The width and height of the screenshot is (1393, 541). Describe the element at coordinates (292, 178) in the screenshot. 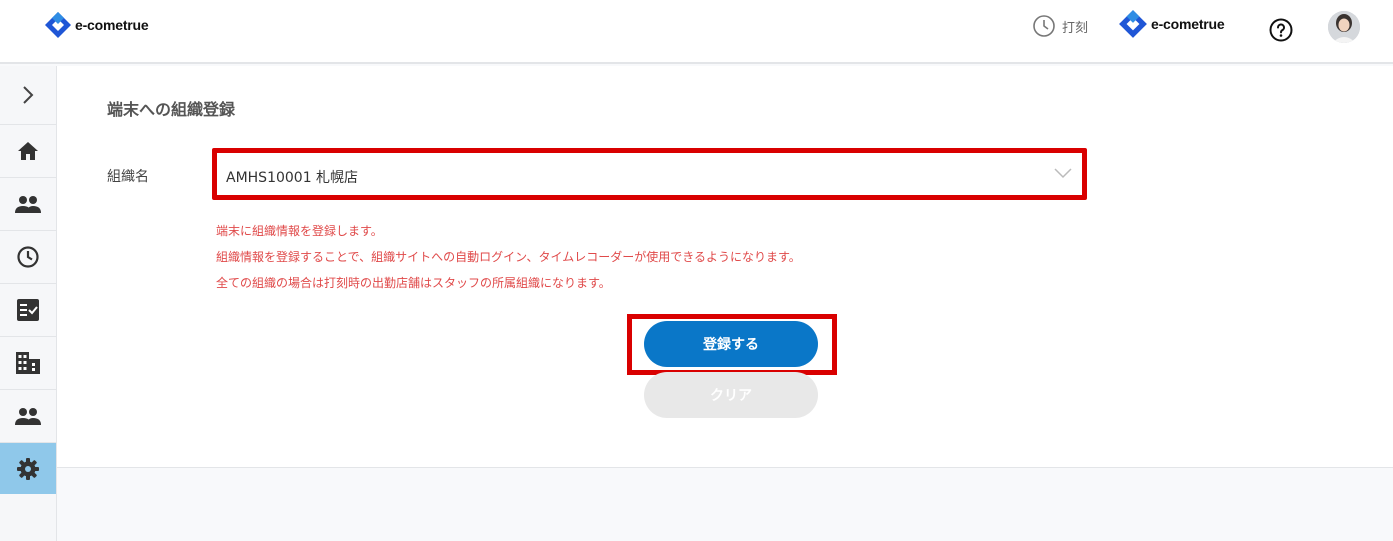

I see `org-select-value: AMHS10001 札幌店` at that location.